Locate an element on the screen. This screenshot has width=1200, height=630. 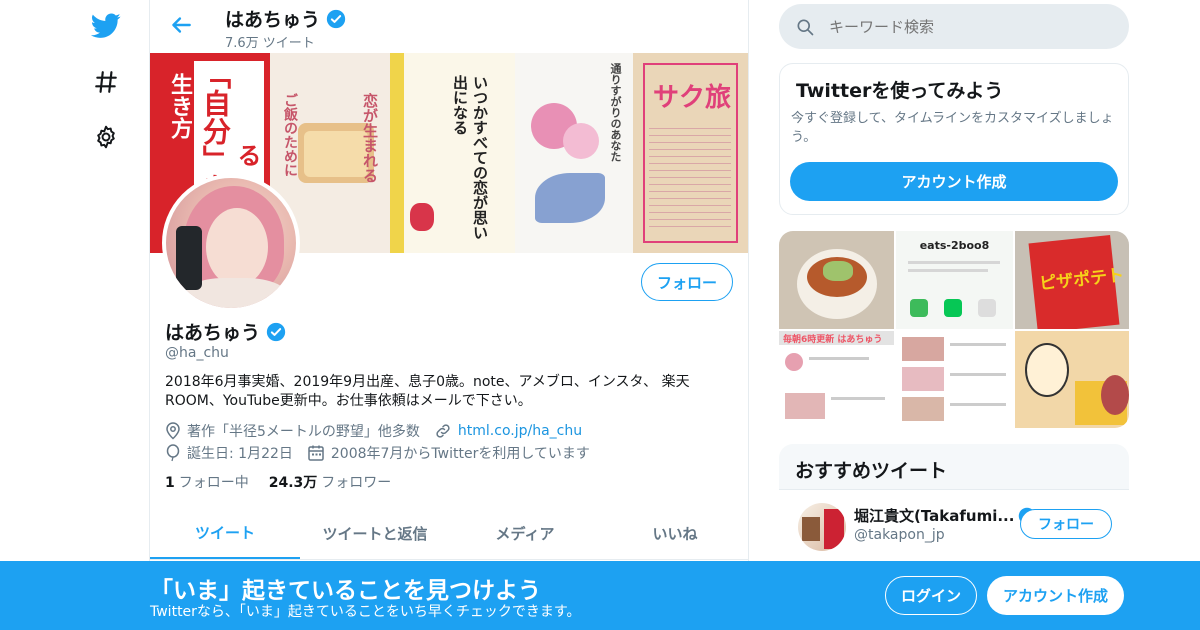
tab-media: メディア is located at coordinates (525, 533).